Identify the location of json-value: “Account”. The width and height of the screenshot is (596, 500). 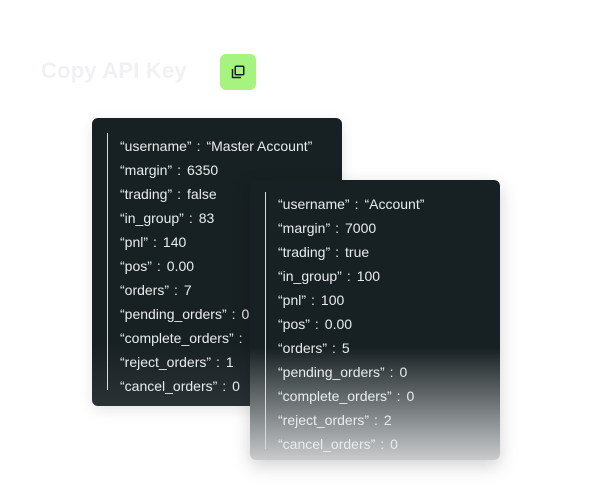
(394, 204).